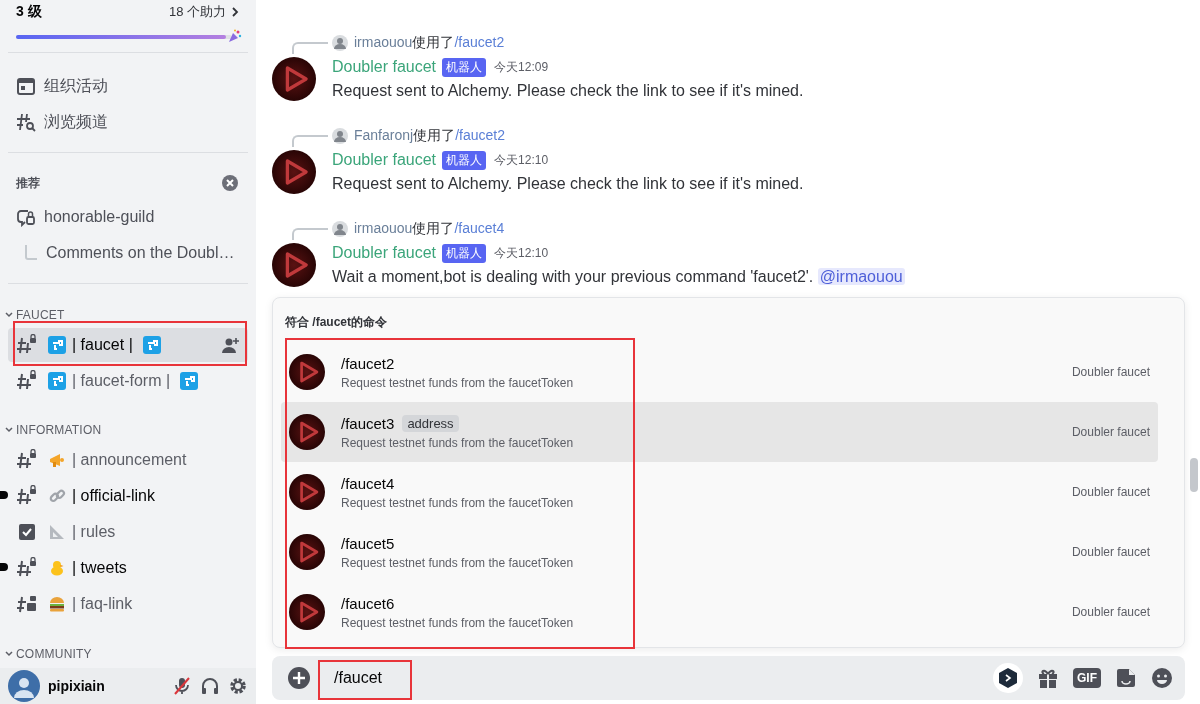  What do you see at coordinates (128, 315) in the screenshot?
I see `category-header: FAUCET` at bounding box center [128, 315].